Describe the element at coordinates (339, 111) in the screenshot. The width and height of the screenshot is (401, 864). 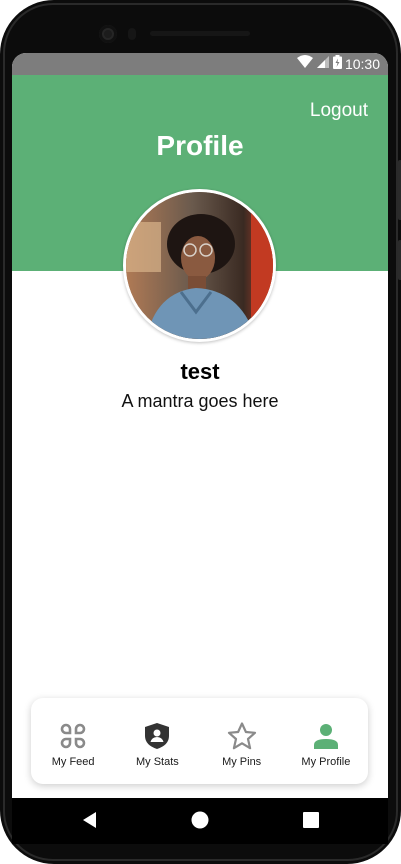
I see `logout-button: Logout` at that location.